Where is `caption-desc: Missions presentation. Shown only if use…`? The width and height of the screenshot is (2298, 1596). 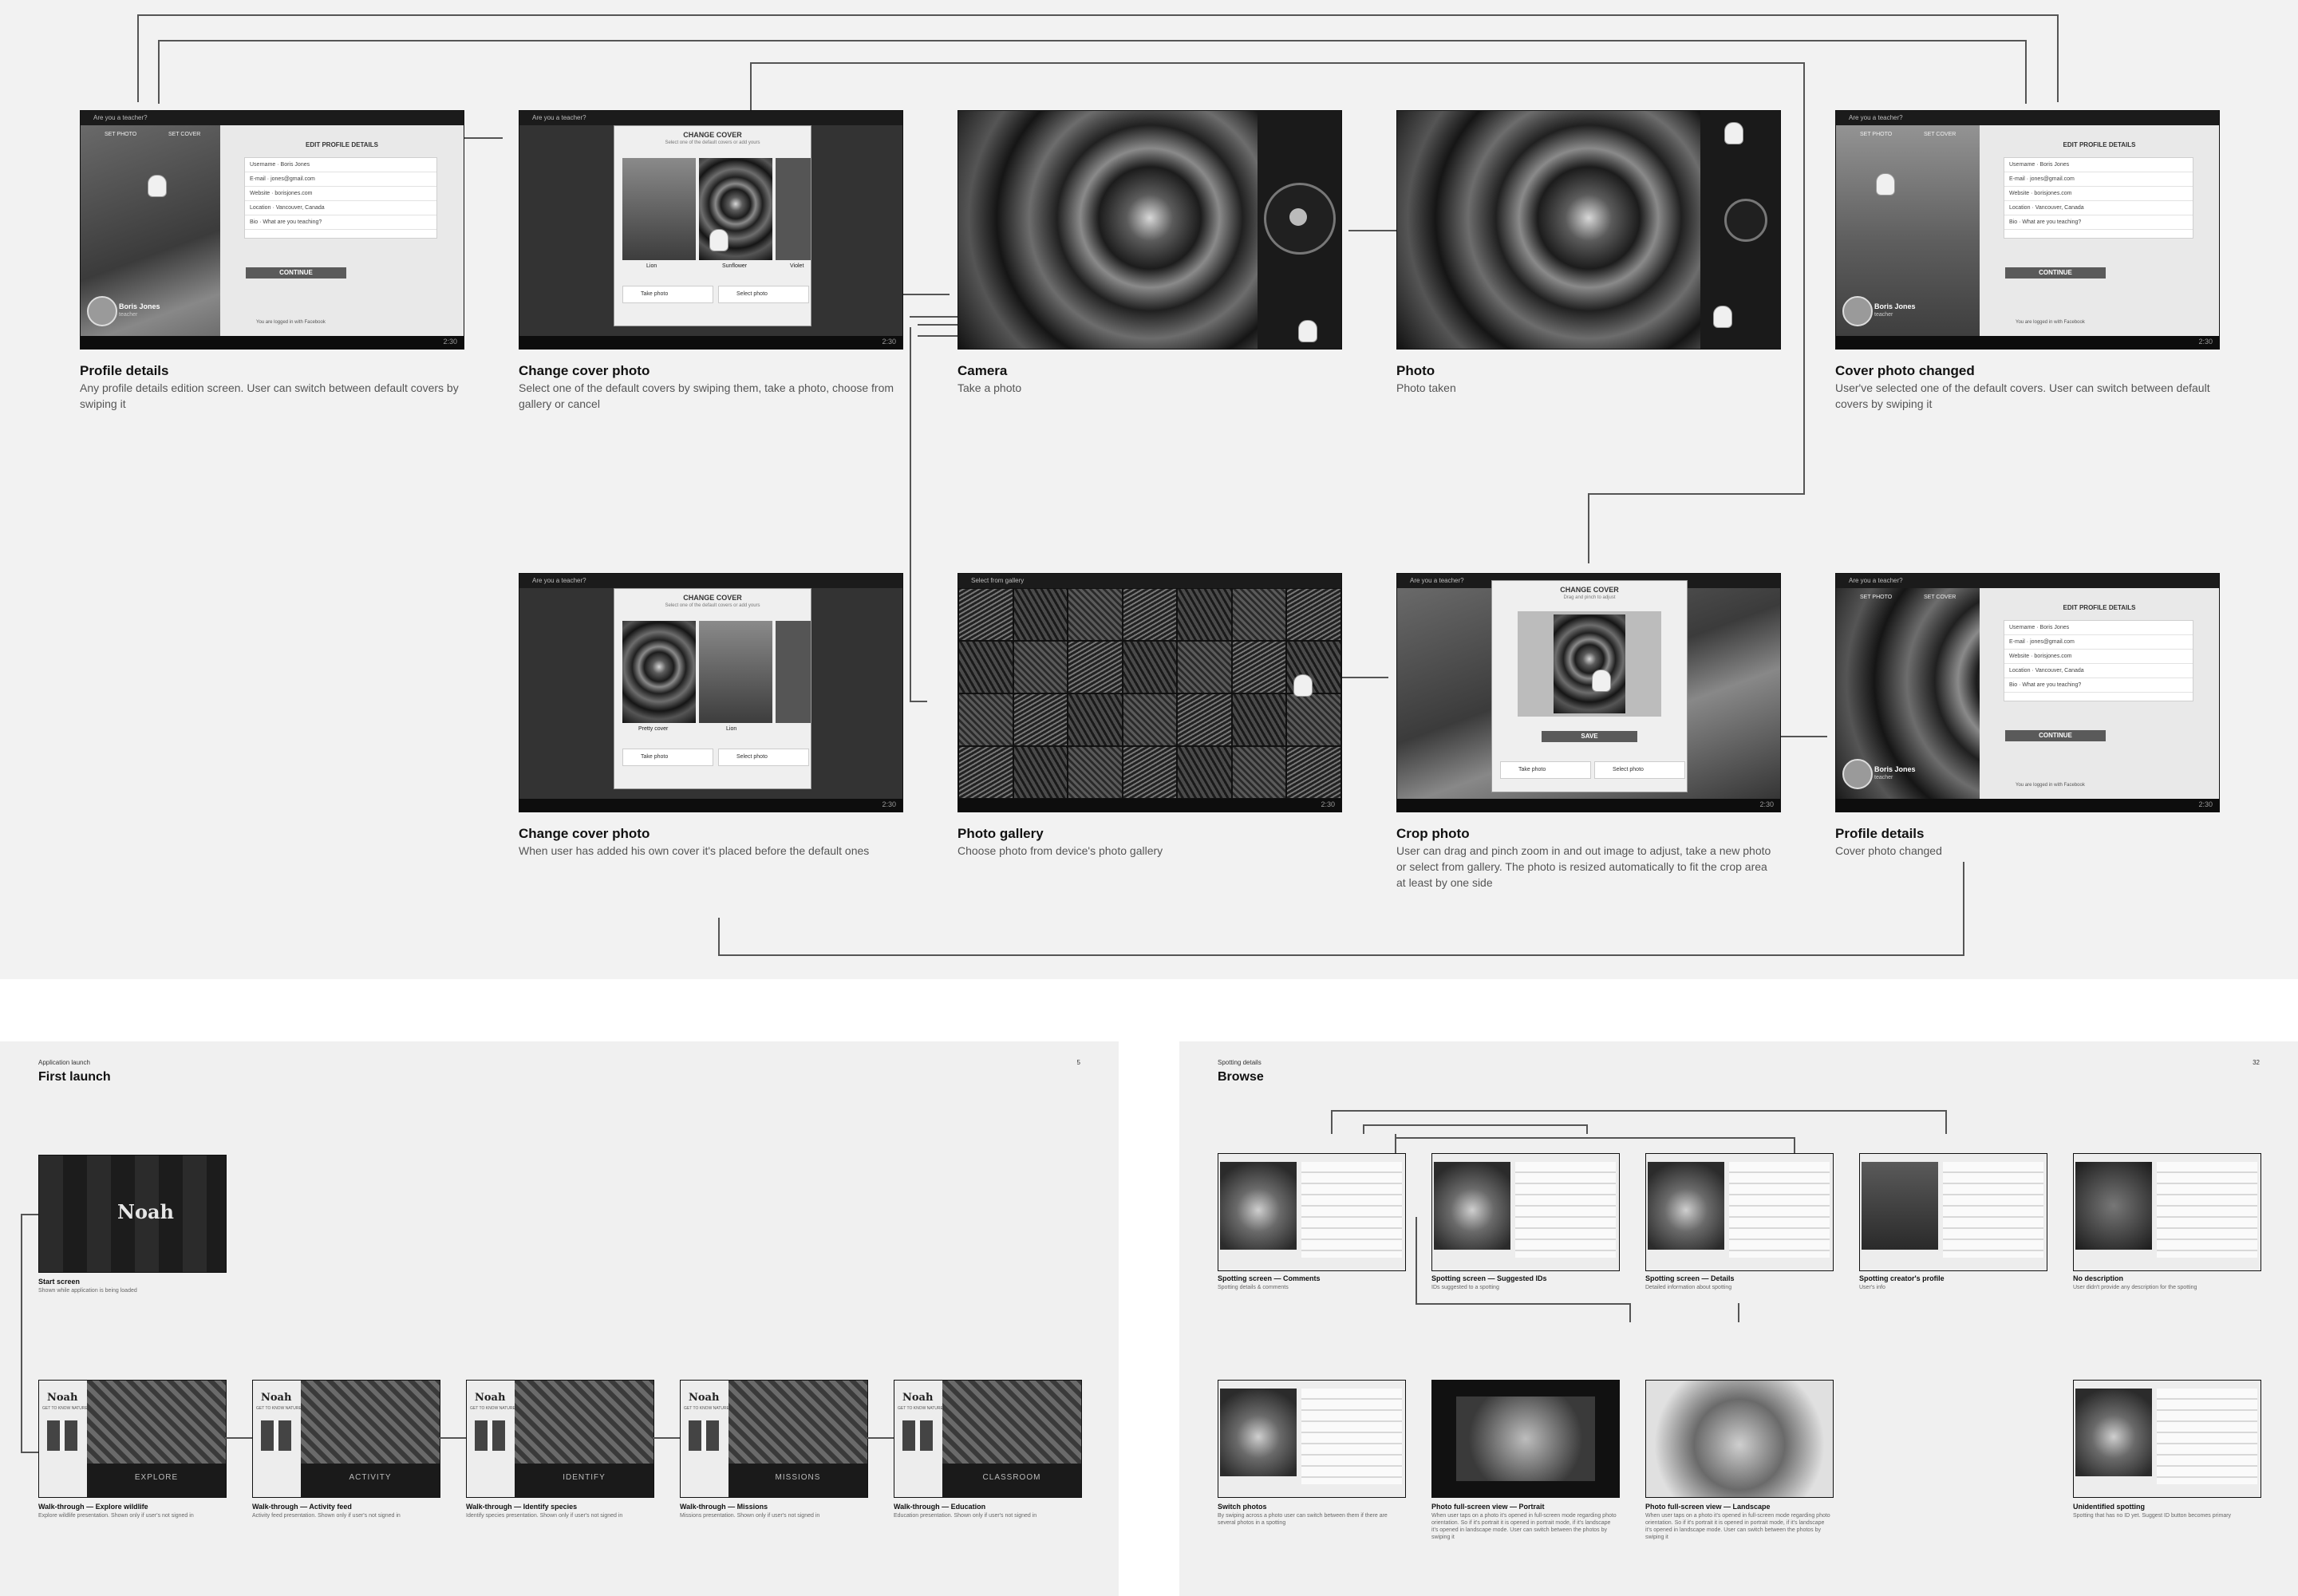
caption-desc: Missions presentation. Shown only if use… is located at coordinates (750, 1516).